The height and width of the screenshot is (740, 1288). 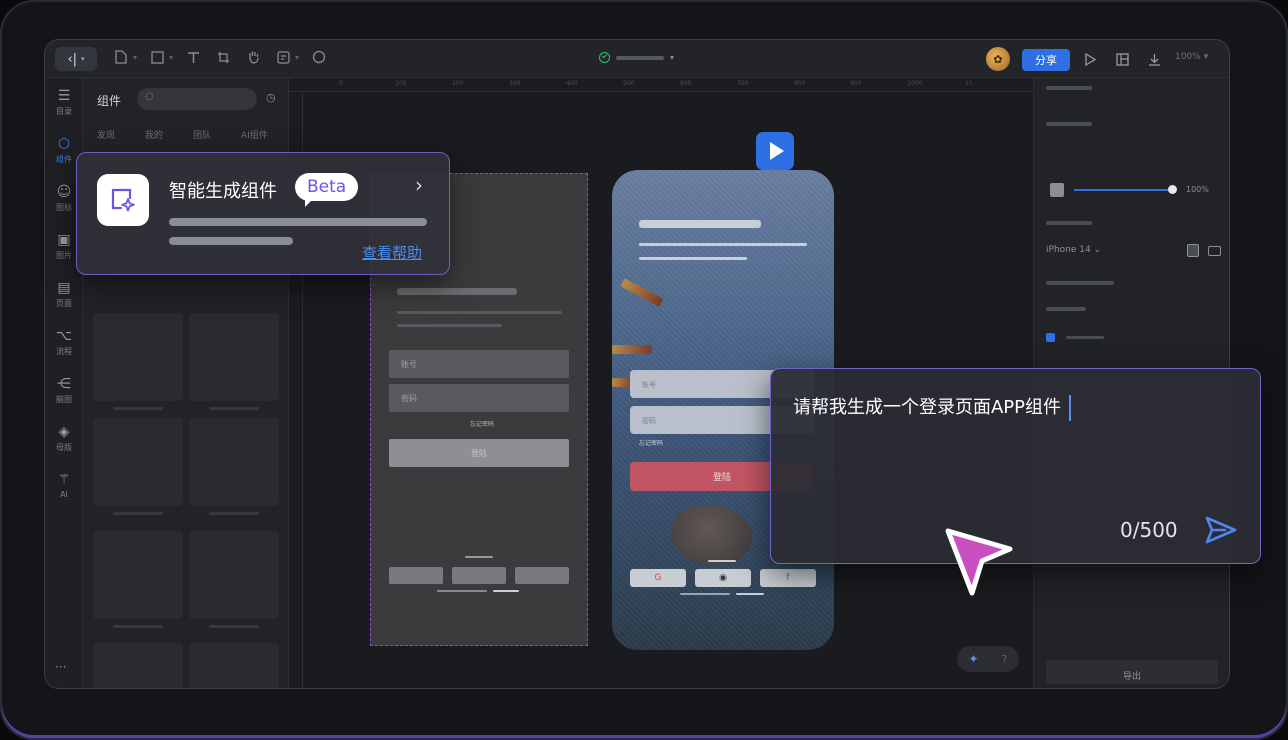 What do you see at coordinates (1090, 59) in the screenshot?
I see `play-icon` at bounding box center [1090, 59].